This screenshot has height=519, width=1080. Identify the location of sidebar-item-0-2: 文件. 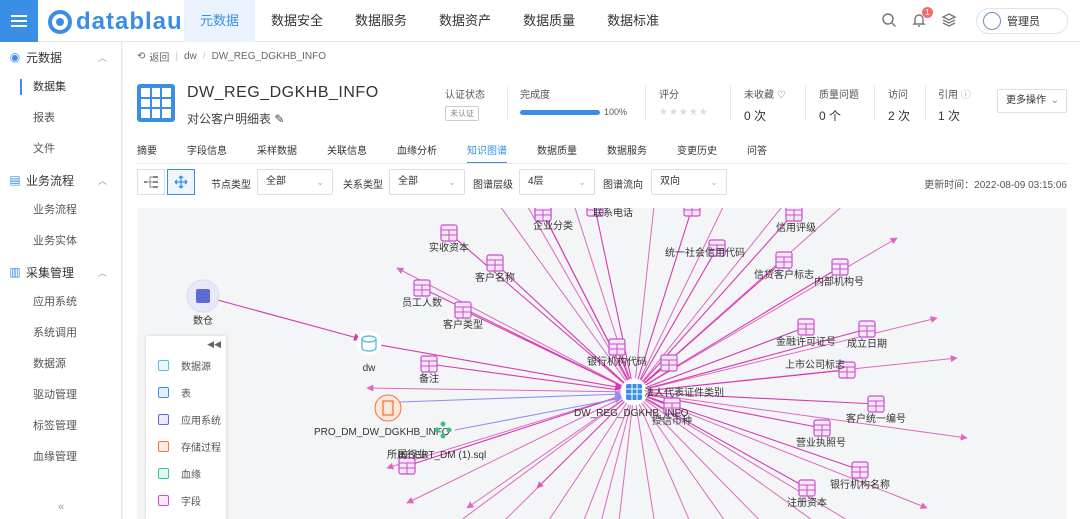
(60, 149).